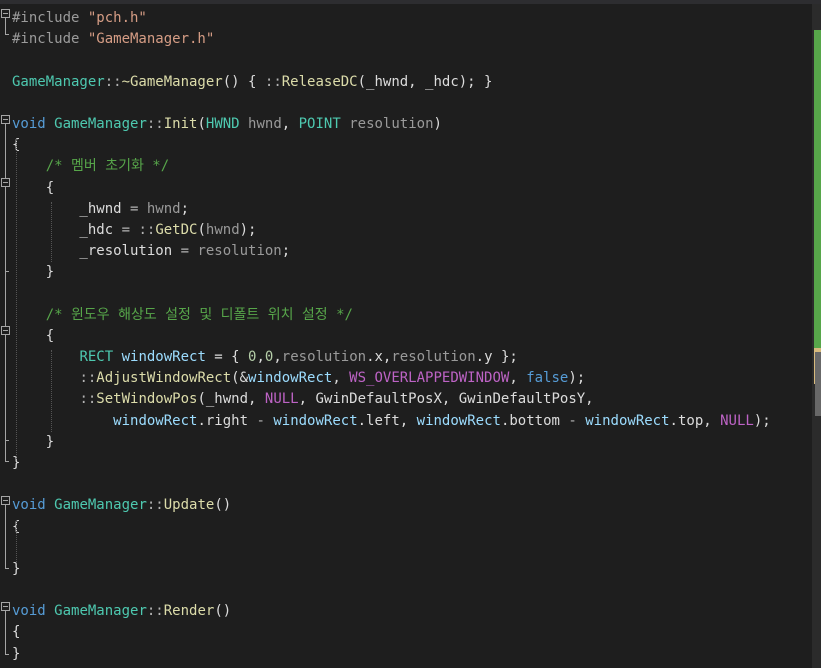 The width and height of the screenshot is (821, 668). Describe the element at coordinates (222, 123) in the screenshot. I see `code-token: HWND` at that location.